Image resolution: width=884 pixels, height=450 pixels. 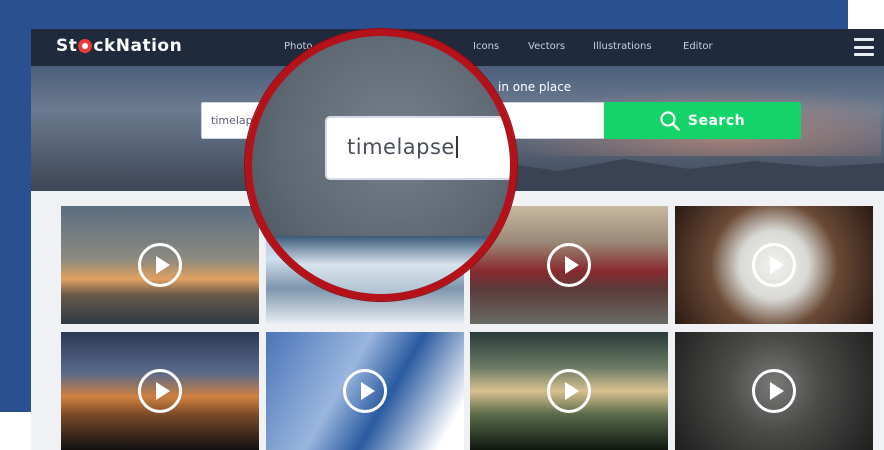 What do you see at coordinates (85, 46) in the screenshot?
I see `film-reel-icon` at bounding box center [85, 46].